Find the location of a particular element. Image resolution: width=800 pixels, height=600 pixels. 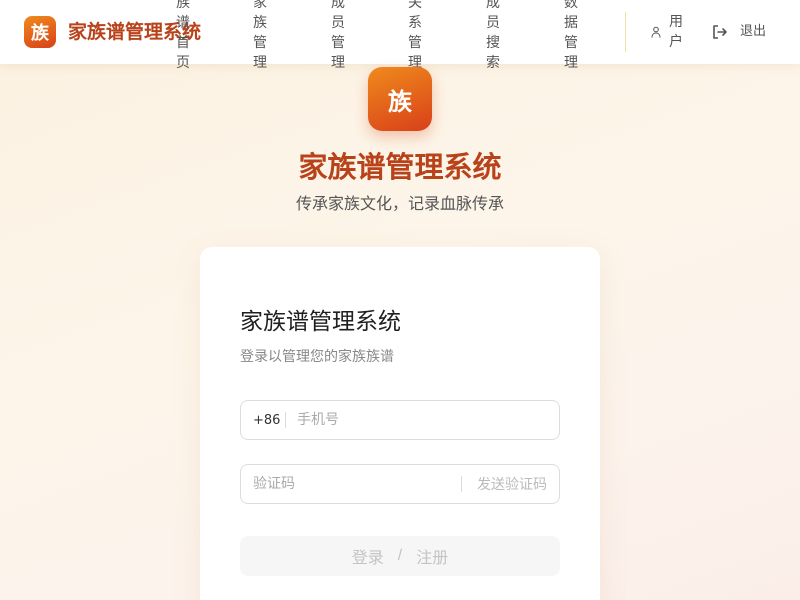

login-card-title: 家族谱管理系统 is located at coordinates (320, 322).